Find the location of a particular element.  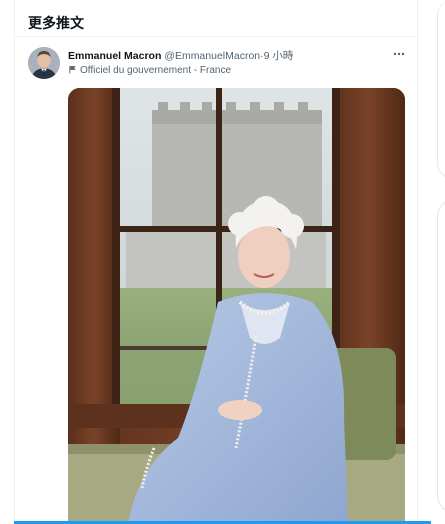

affiliation-row: Officiel du gouvernement - France is located at coordinates (149, 70).